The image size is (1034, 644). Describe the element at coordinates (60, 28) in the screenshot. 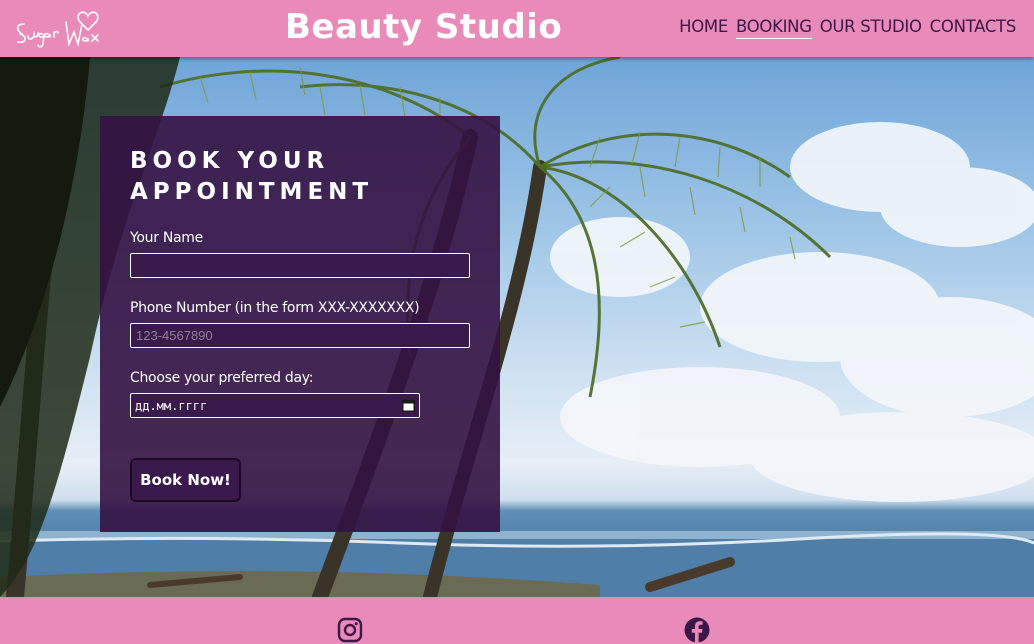

I see `sugar-wax-logo` at that location.